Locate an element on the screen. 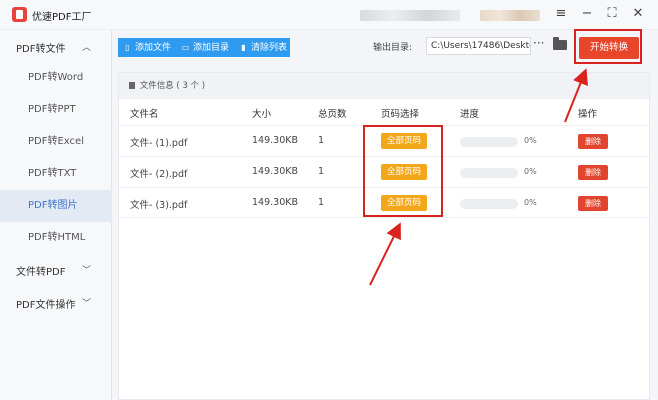 This screenshot has width=658, height=400. annotation-arrow-page-select is located at coordinates (385, 254).